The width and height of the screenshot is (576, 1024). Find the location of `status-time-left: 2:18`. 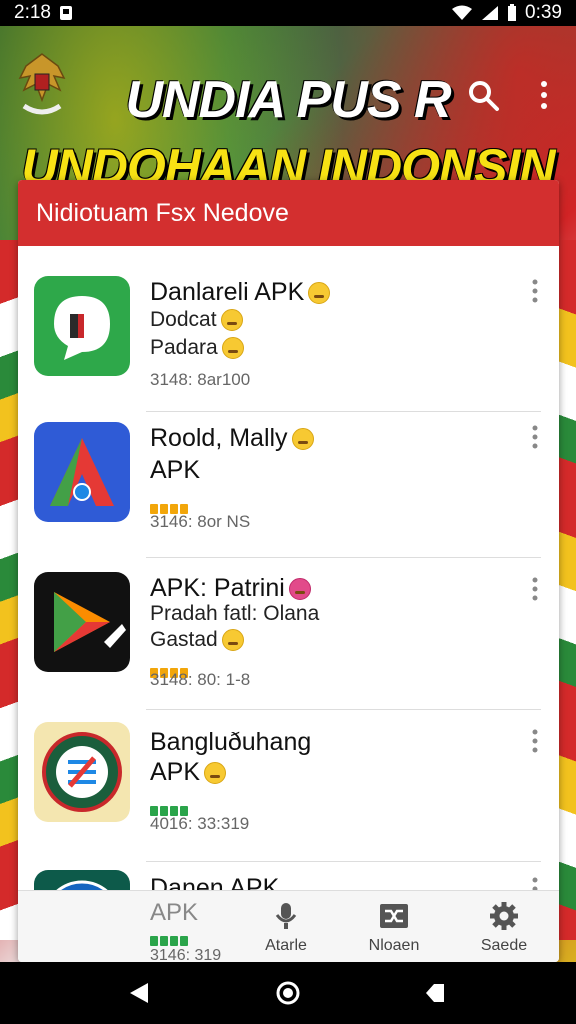

status-time-left: 2:18 is located at coordinates (32, 12).